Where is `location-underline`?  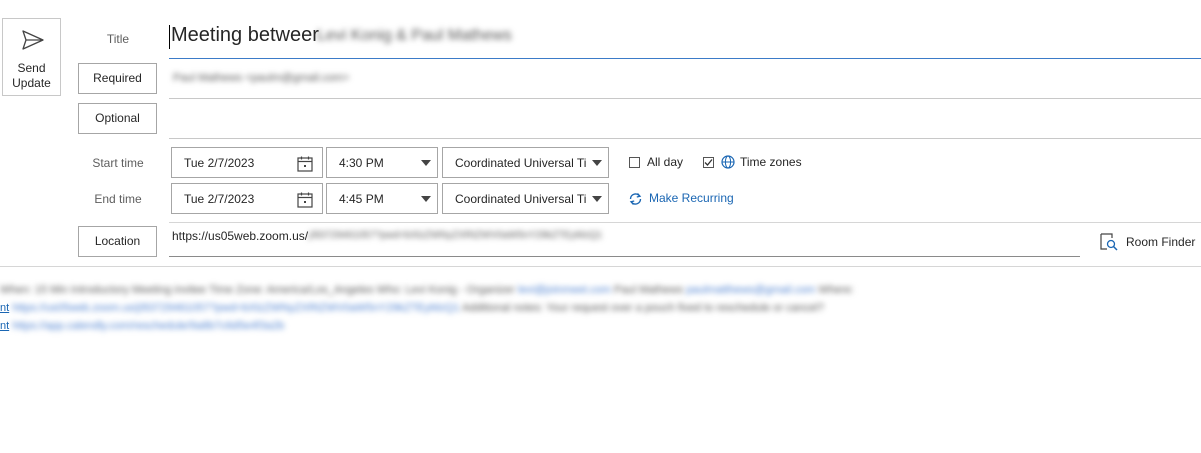
location-underline is located at coordinates (624, 256).